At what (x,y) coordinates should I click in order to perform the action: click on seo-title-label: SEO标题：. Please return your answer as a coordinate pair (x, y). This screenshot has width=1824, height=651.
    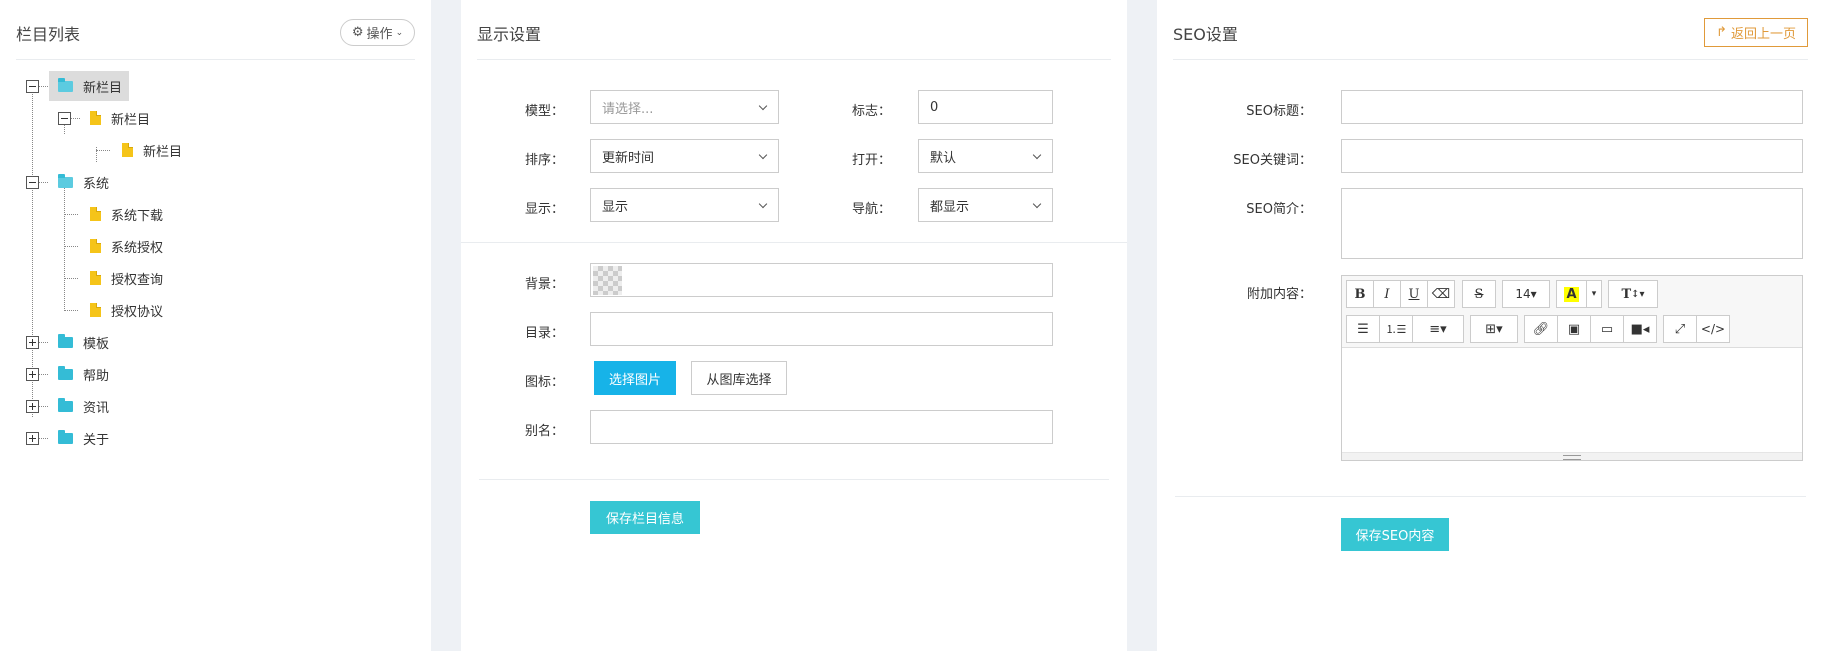
    Looking at the image, I should click on (1279, 111).